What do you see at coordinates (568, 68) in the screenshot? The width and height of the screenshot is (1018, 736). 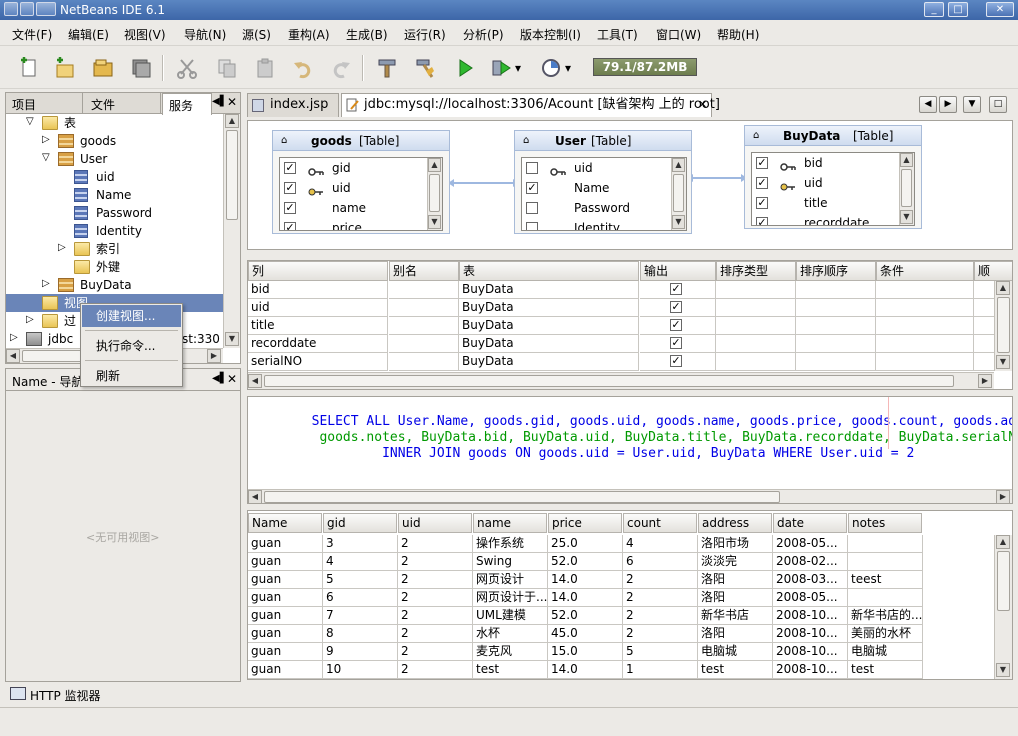 I see `profile-dropdown-icon: ▾` at bounding box center [568, 68].